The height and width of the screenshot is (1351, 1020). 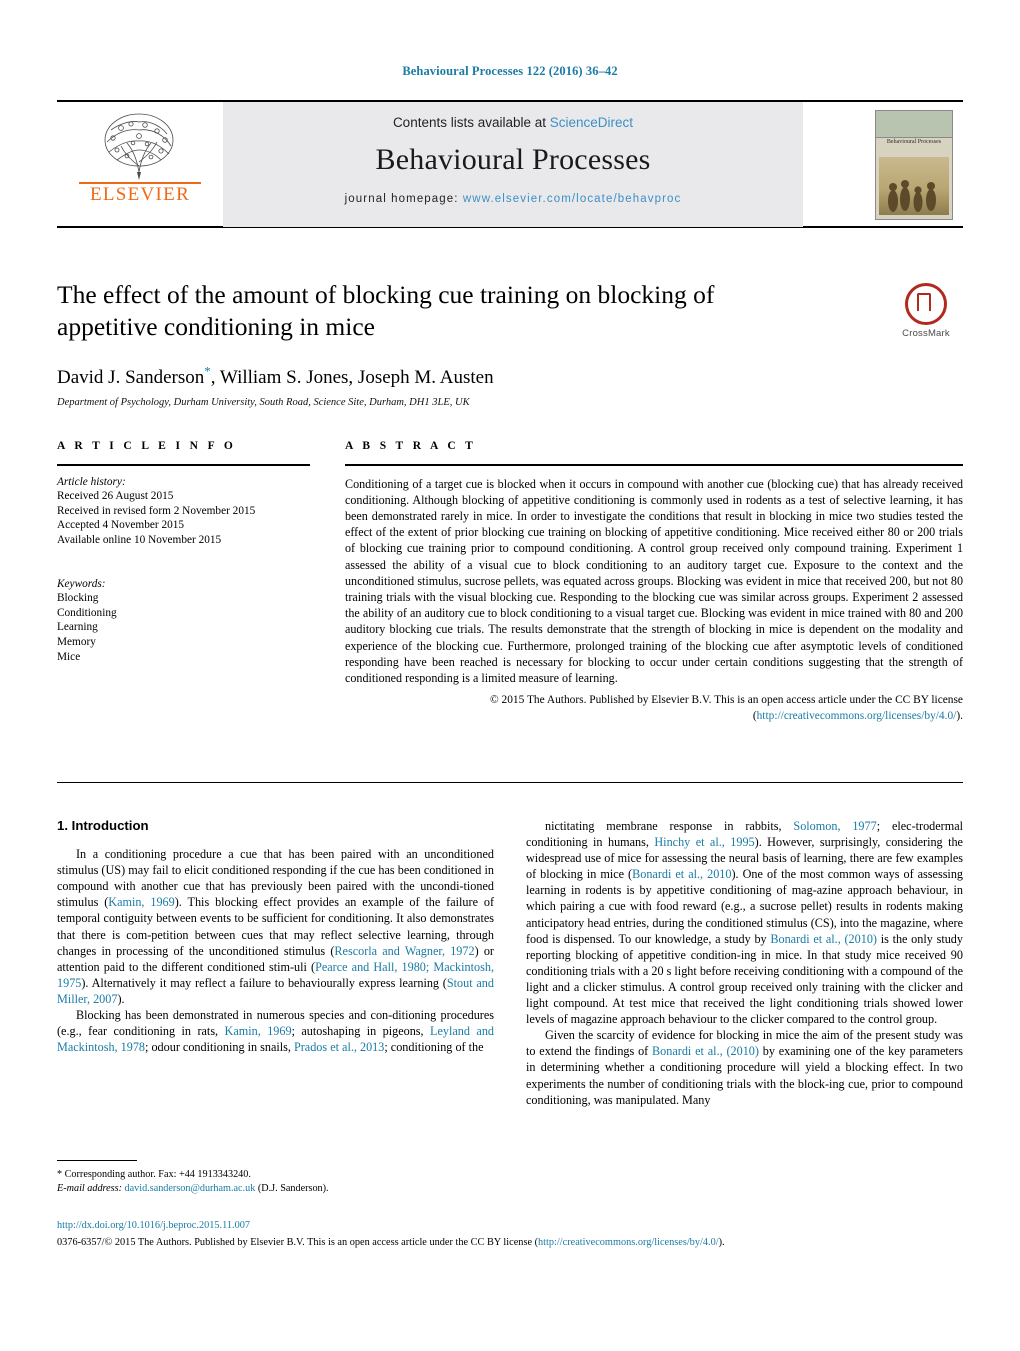 I want to click on history-item: Received in revised form 2 November 2015, so click(x=156, y=510).